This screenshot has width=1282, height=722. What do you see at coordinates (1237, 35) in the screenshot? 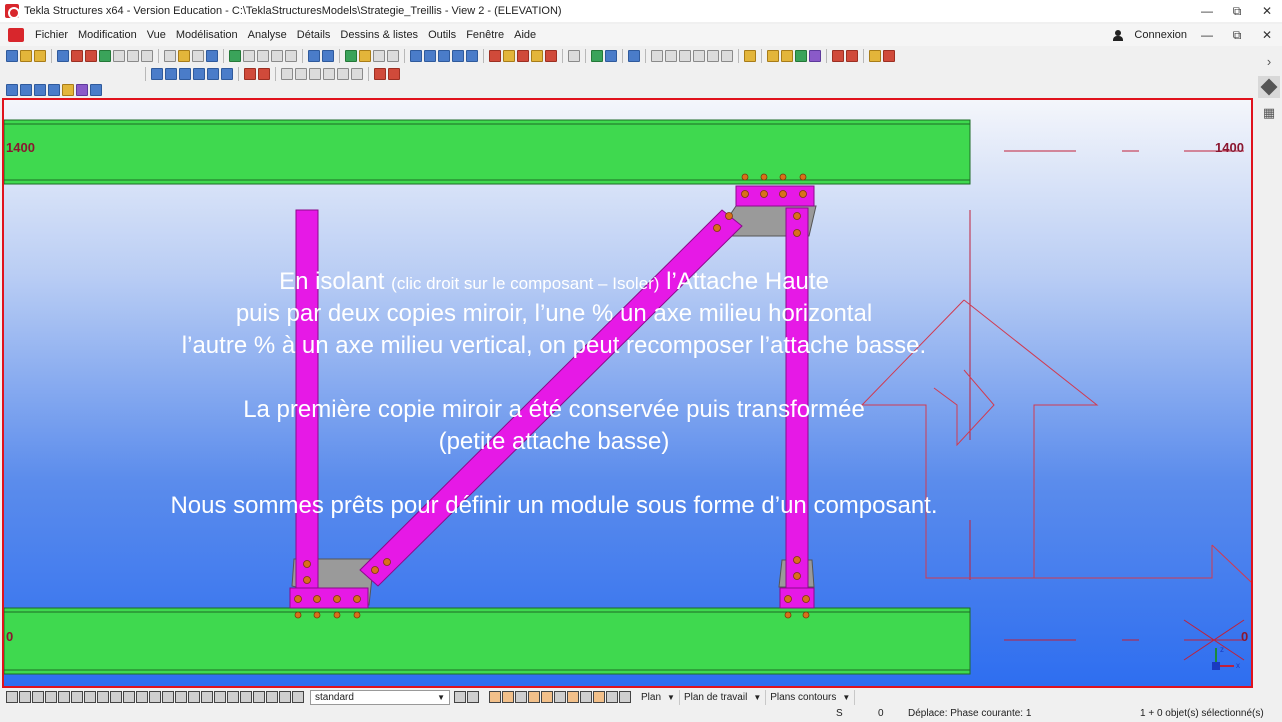
I see `doc-restore-button: ⧉` at bounding box center [1237, 35].